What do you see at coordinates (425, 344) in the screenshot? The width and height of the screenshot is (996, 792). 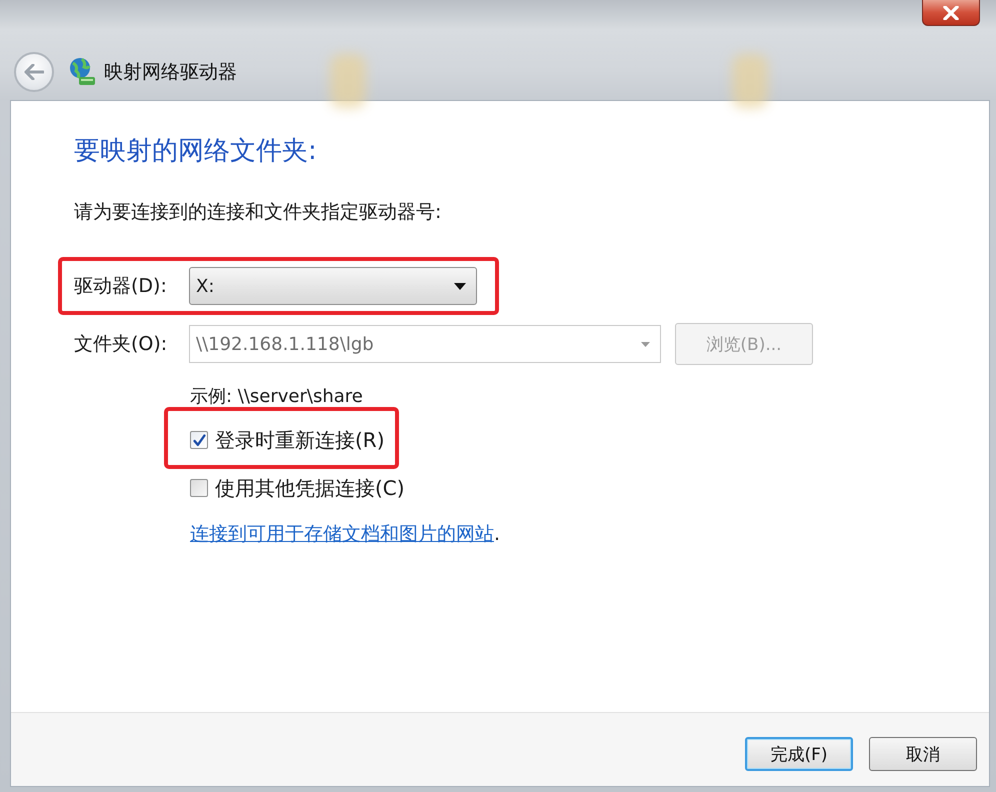 I see `folder-combo-field: \\192.168.1.118\lgb` at bounding box center [425, 344].